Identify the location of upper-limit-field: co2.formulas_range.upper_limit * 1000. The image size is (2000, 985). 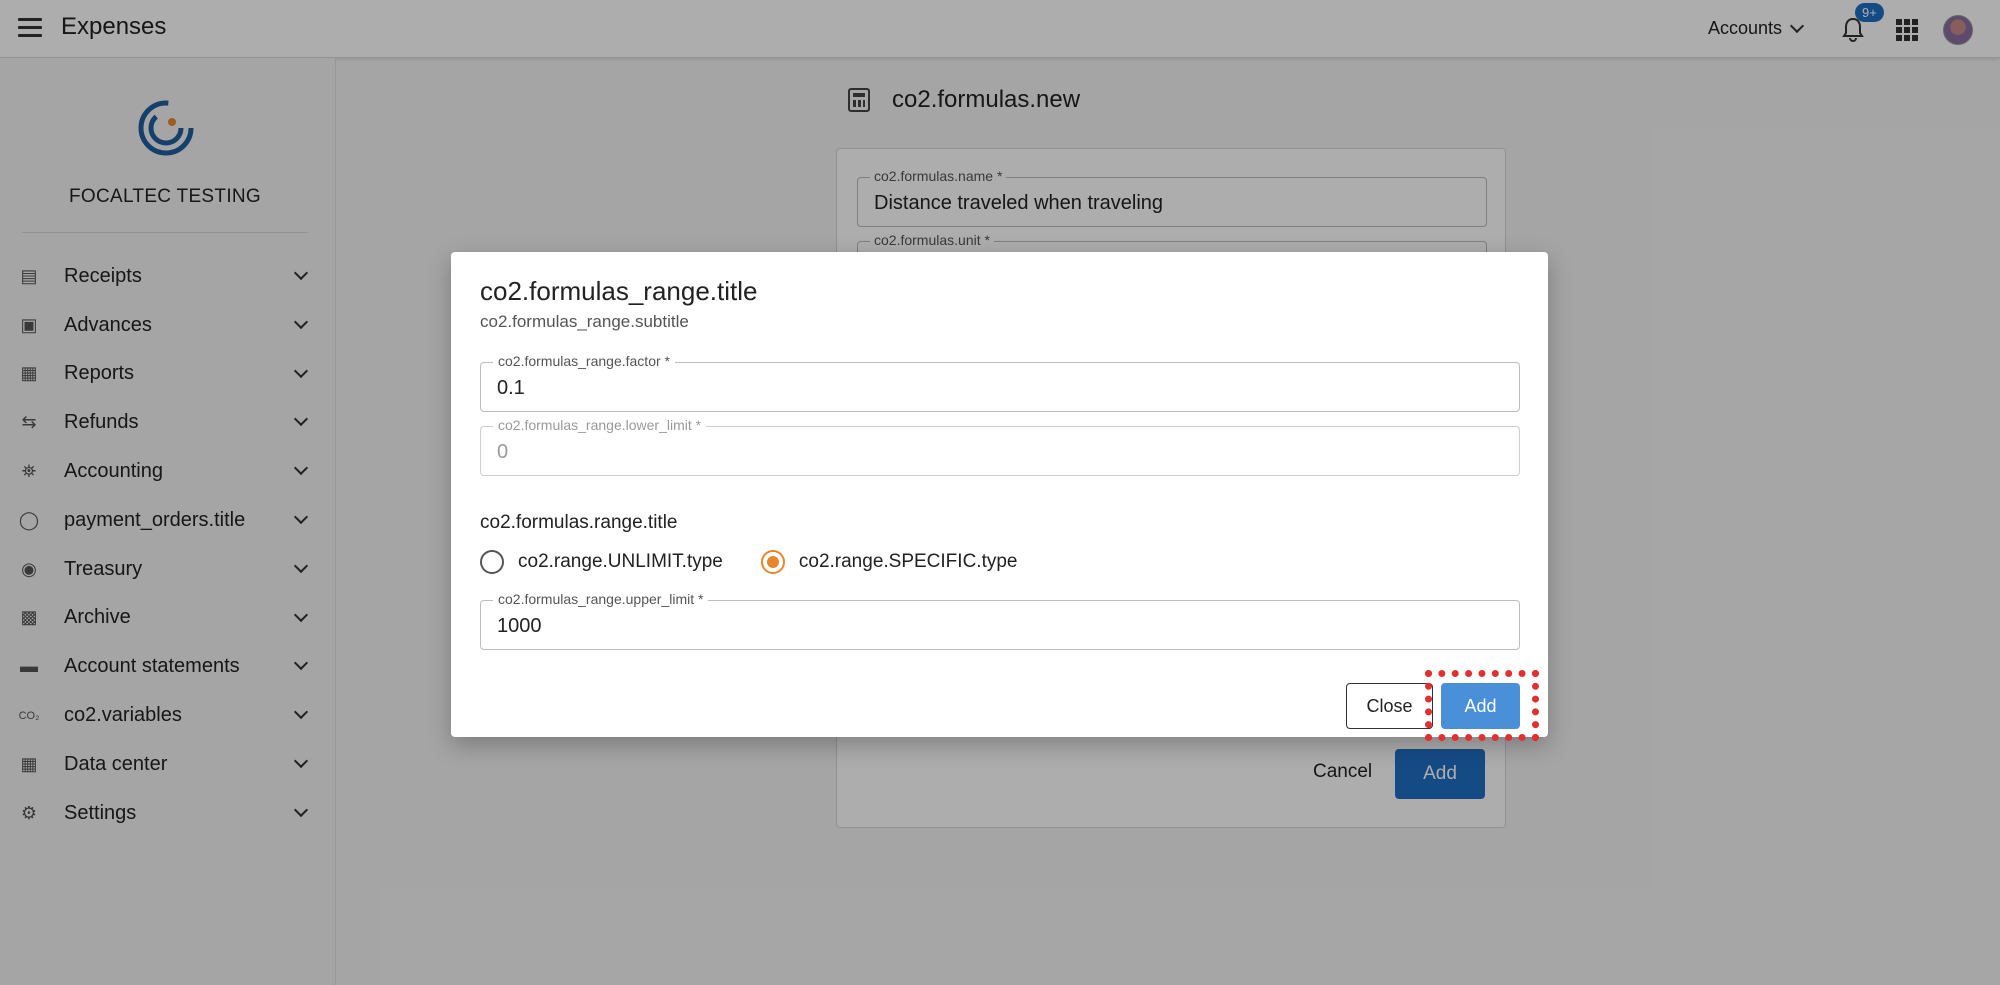
(1000, 620).